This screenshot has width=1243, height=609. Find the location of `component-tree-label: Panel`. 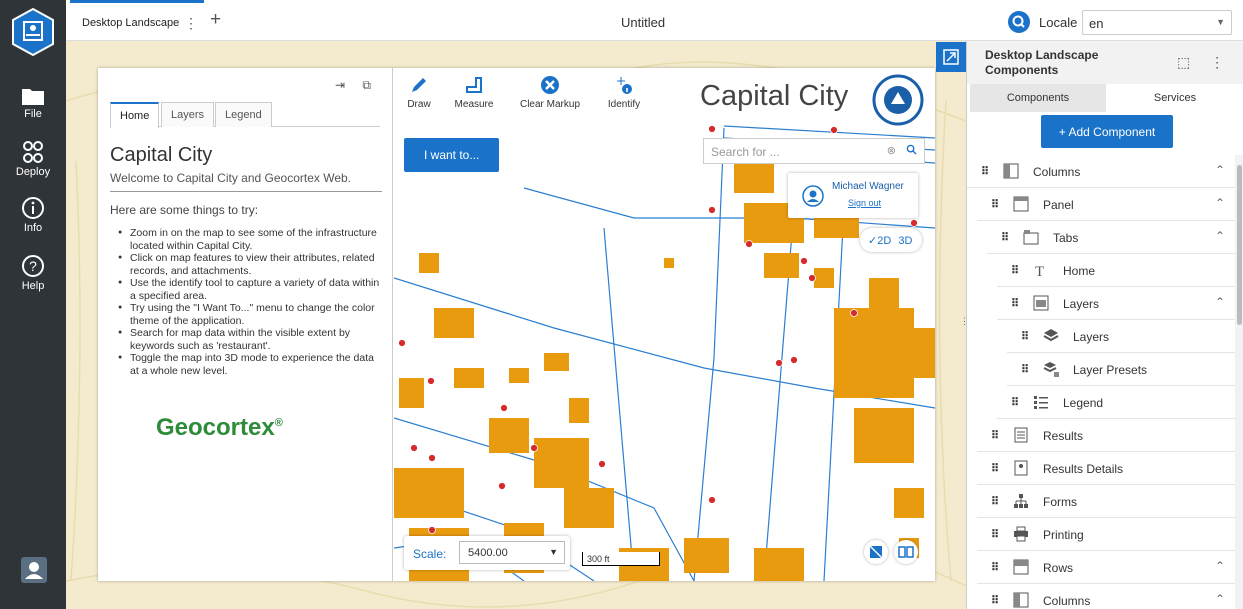

component-tree-label: Panel is located at coordinates (1058, 205).